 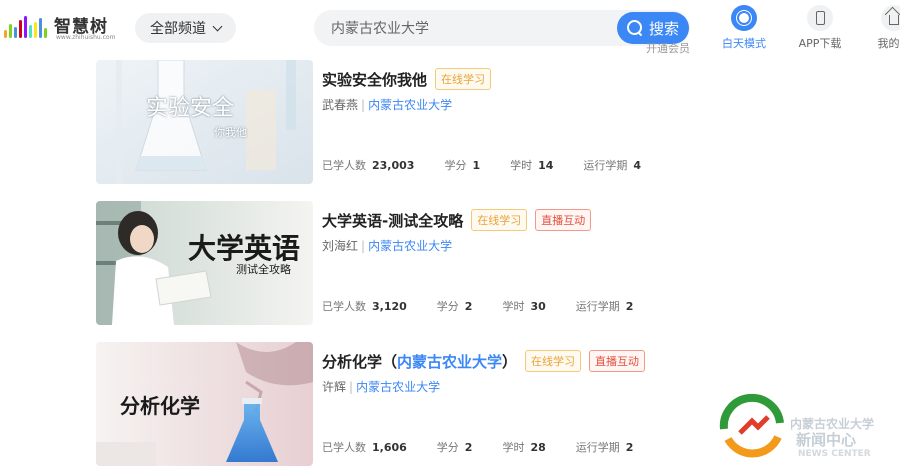 What do you see at coordinates (204, 122) in the screenshot?
I see `course-thumbnail: 实验安全 你我他` at bounding box center [204, 122].